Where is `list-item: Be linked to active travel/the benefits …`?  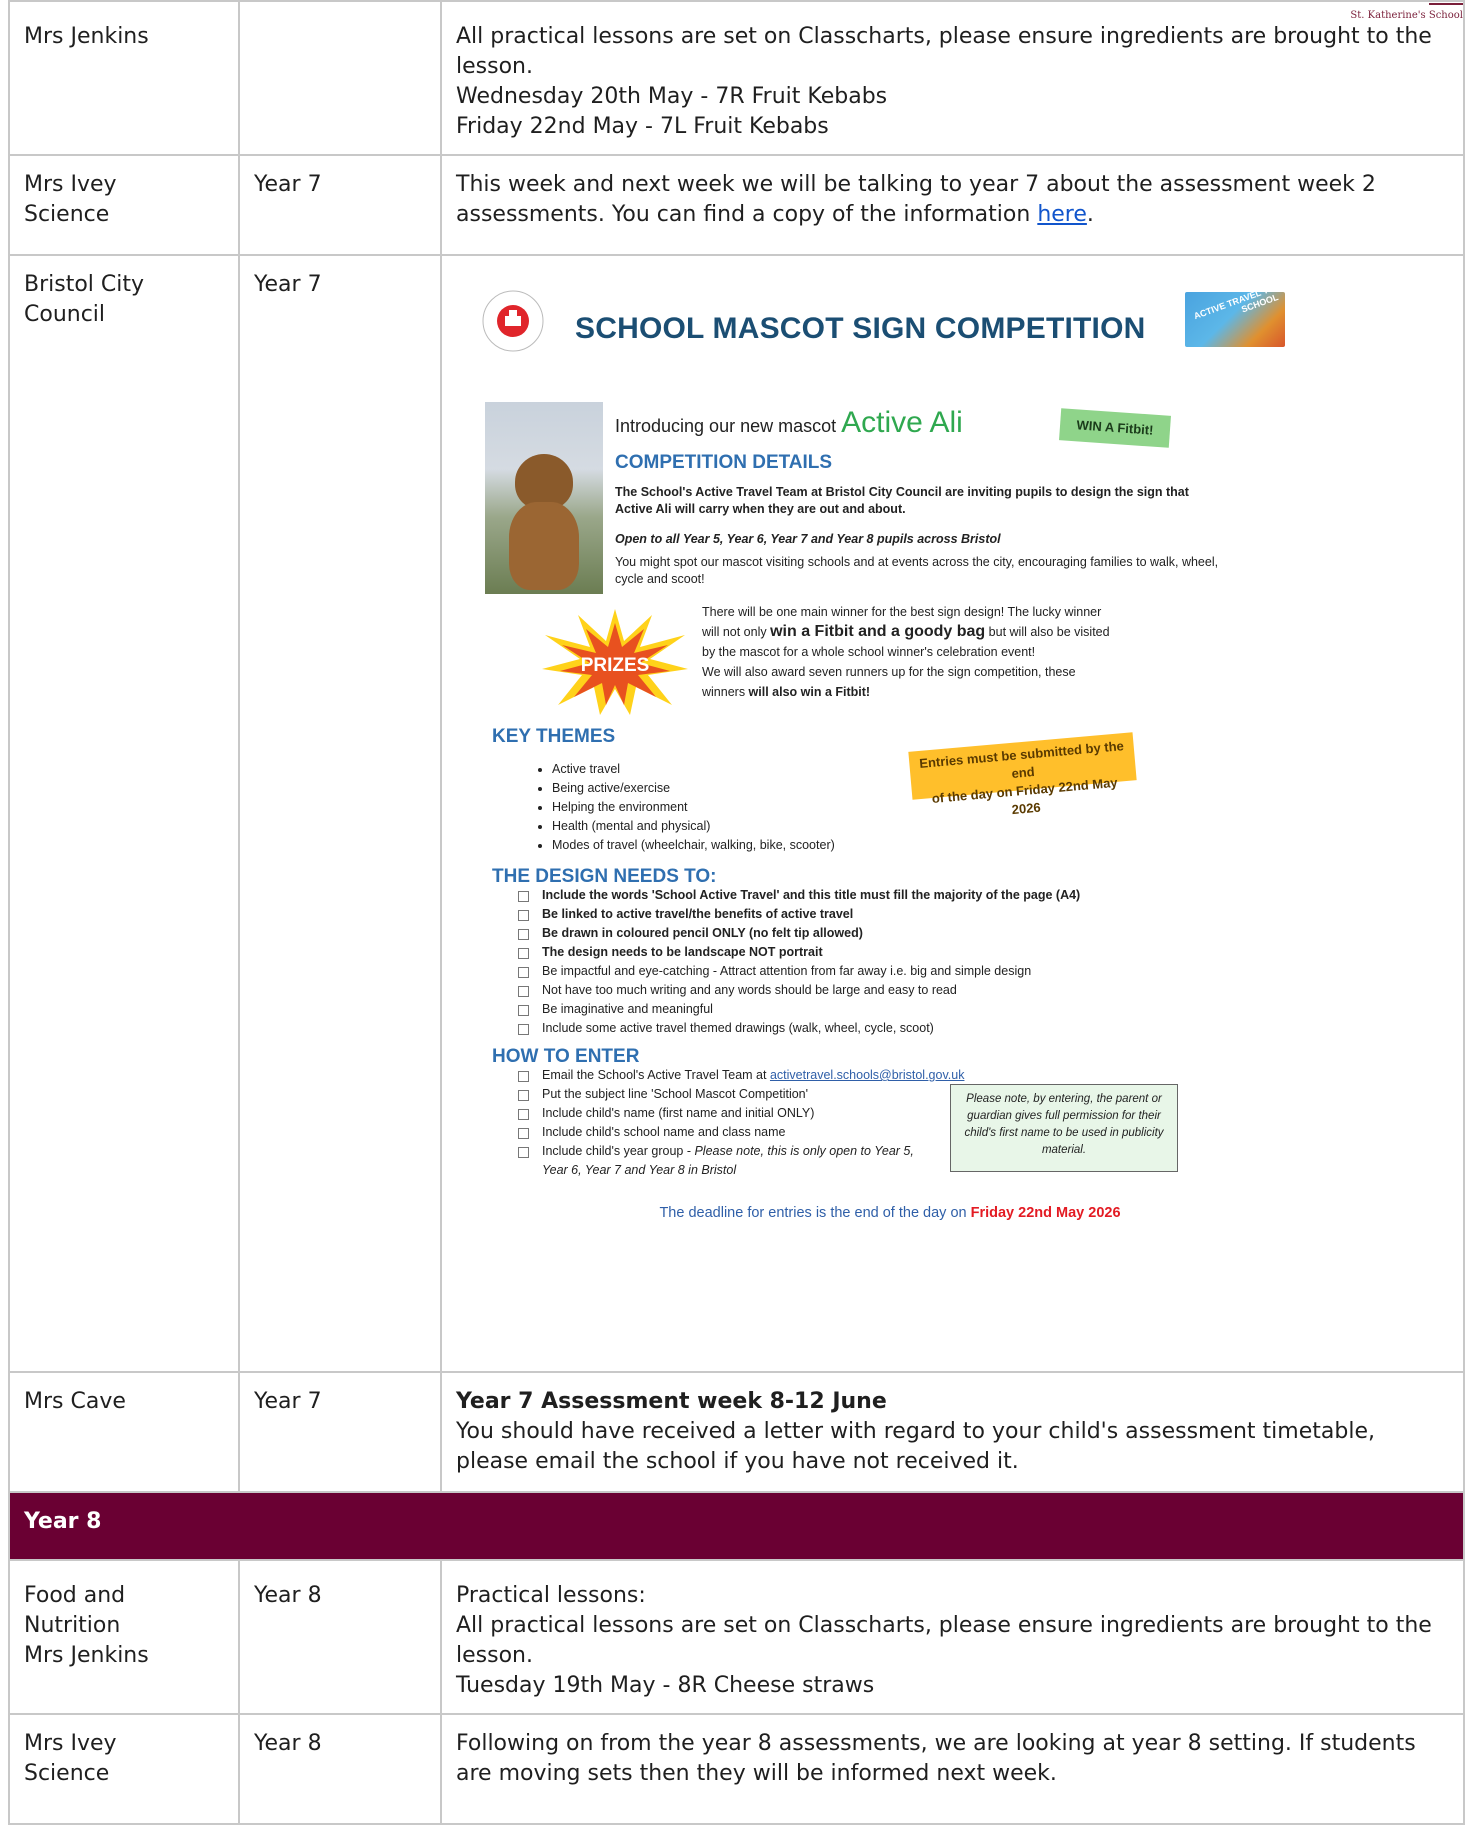
list-item: Be linked to active travel/the benefits … is located at coordinates (799, 914).